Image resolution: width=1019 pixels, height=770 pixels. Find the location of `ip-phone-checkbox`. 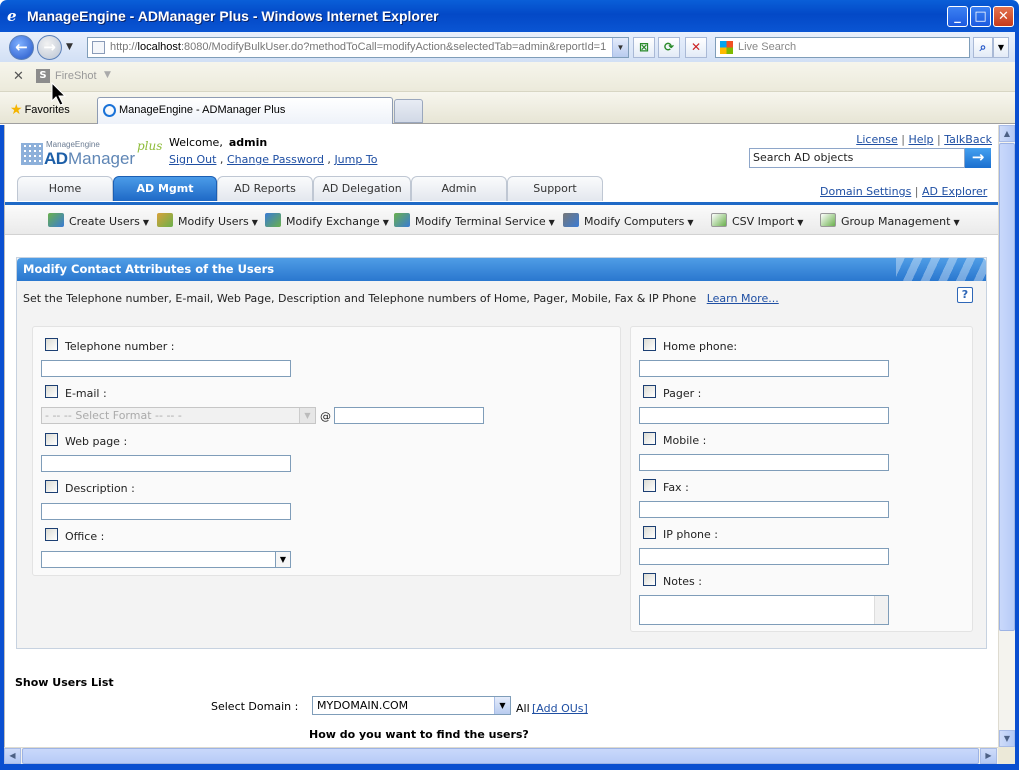

ip-phone-checkbox is located at coordinates (649, 532).